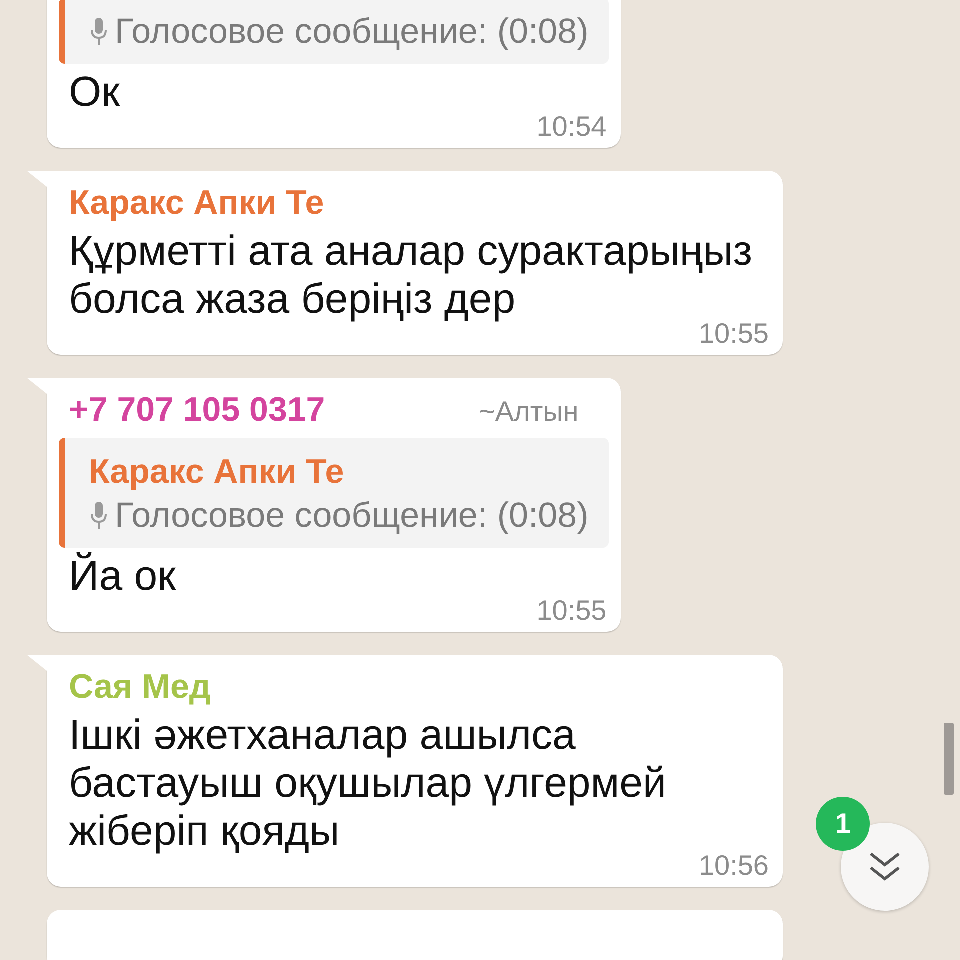  I want to click on double-chevron-icon, so click(885, 867).